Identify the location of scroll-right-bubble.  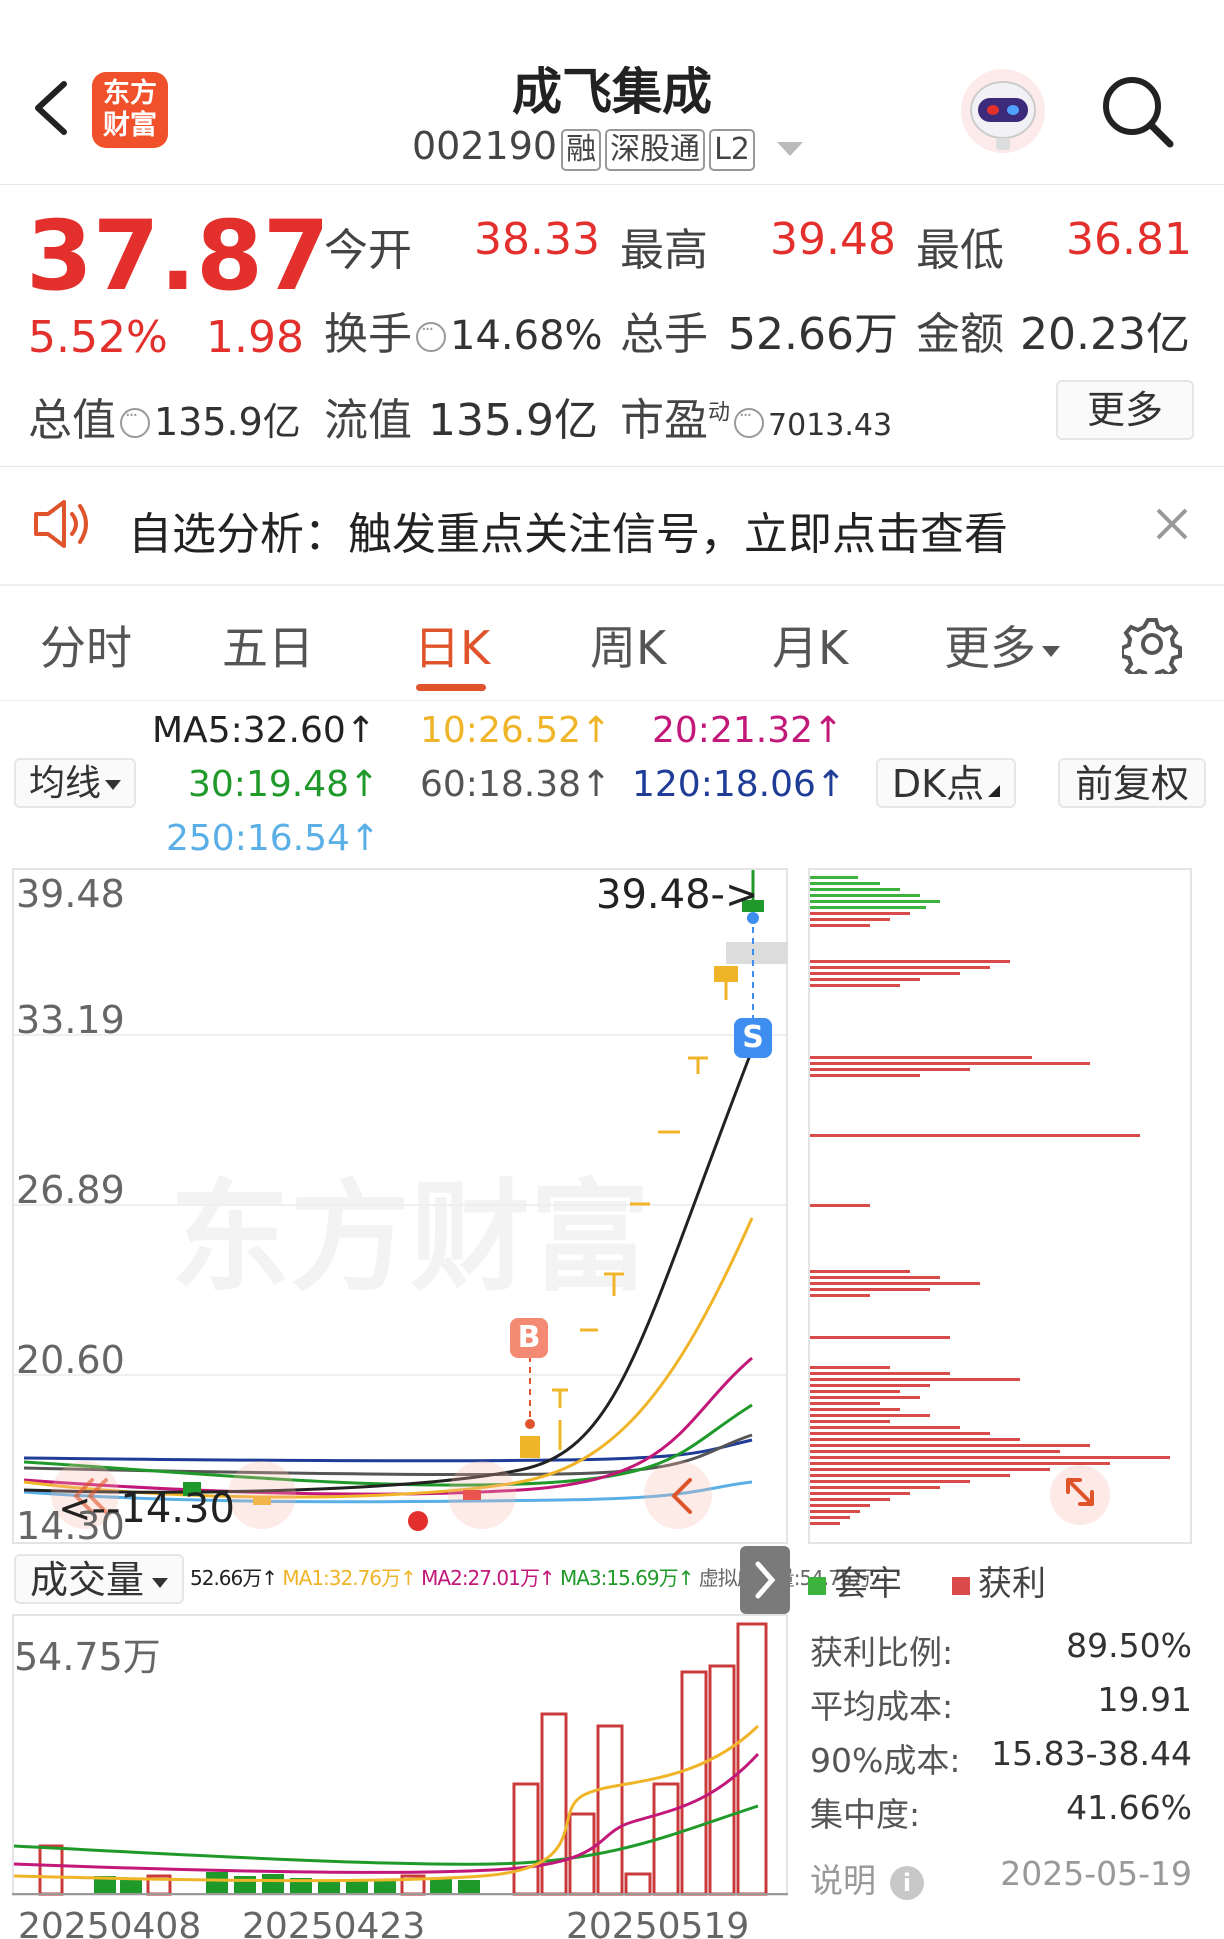
(482, 1495).